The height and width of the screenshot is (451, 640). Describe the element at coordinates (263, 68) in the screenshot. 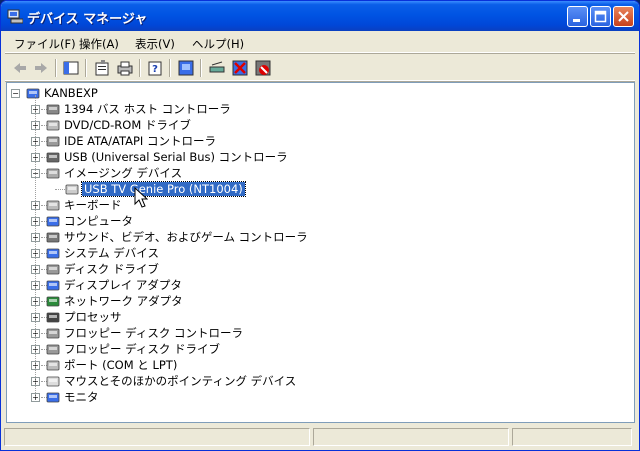

I see `disable-device-icon` at that location.